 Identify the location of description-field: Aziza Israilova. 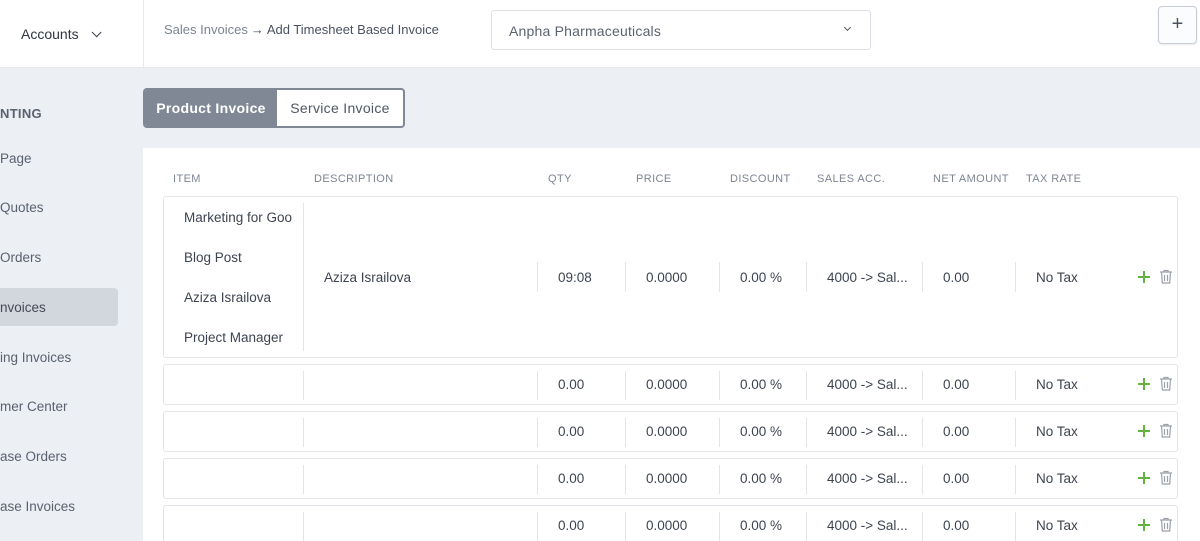
(367, 277).